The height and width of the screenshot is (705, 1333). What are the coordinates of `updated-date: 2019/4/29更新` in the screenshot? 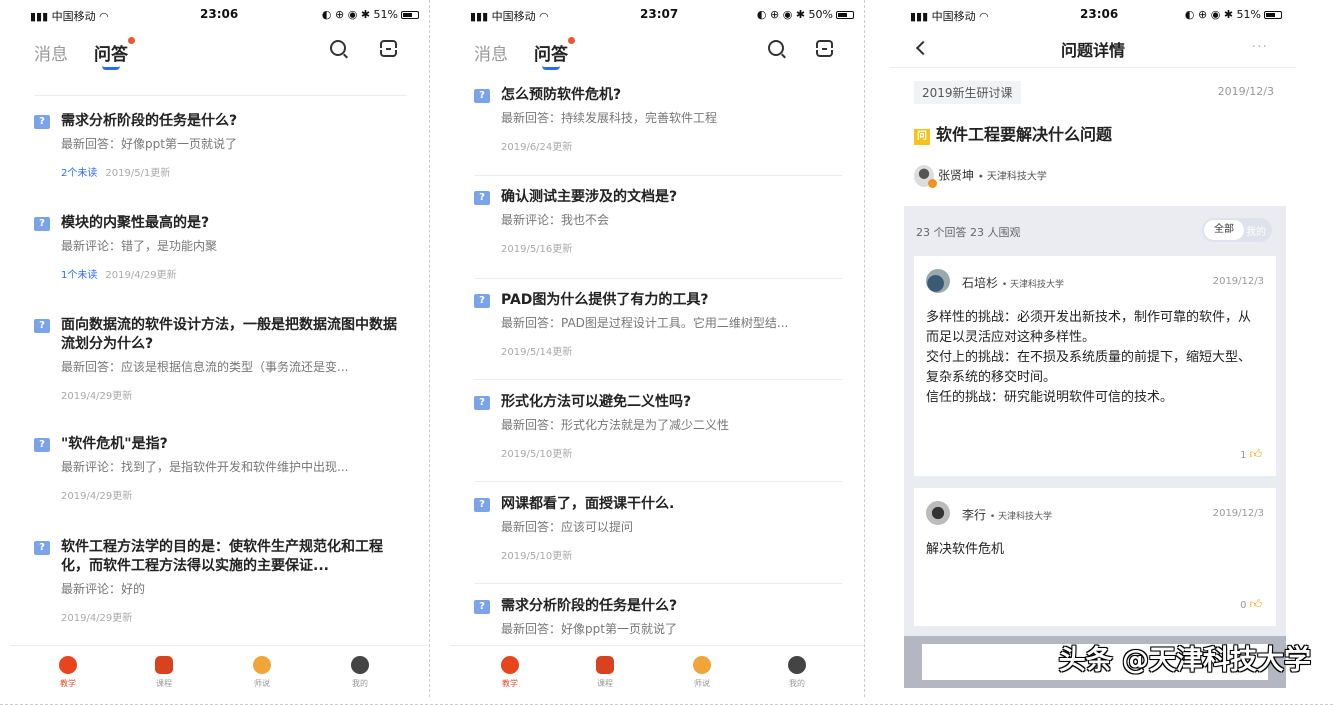 It's located at (97, 618).